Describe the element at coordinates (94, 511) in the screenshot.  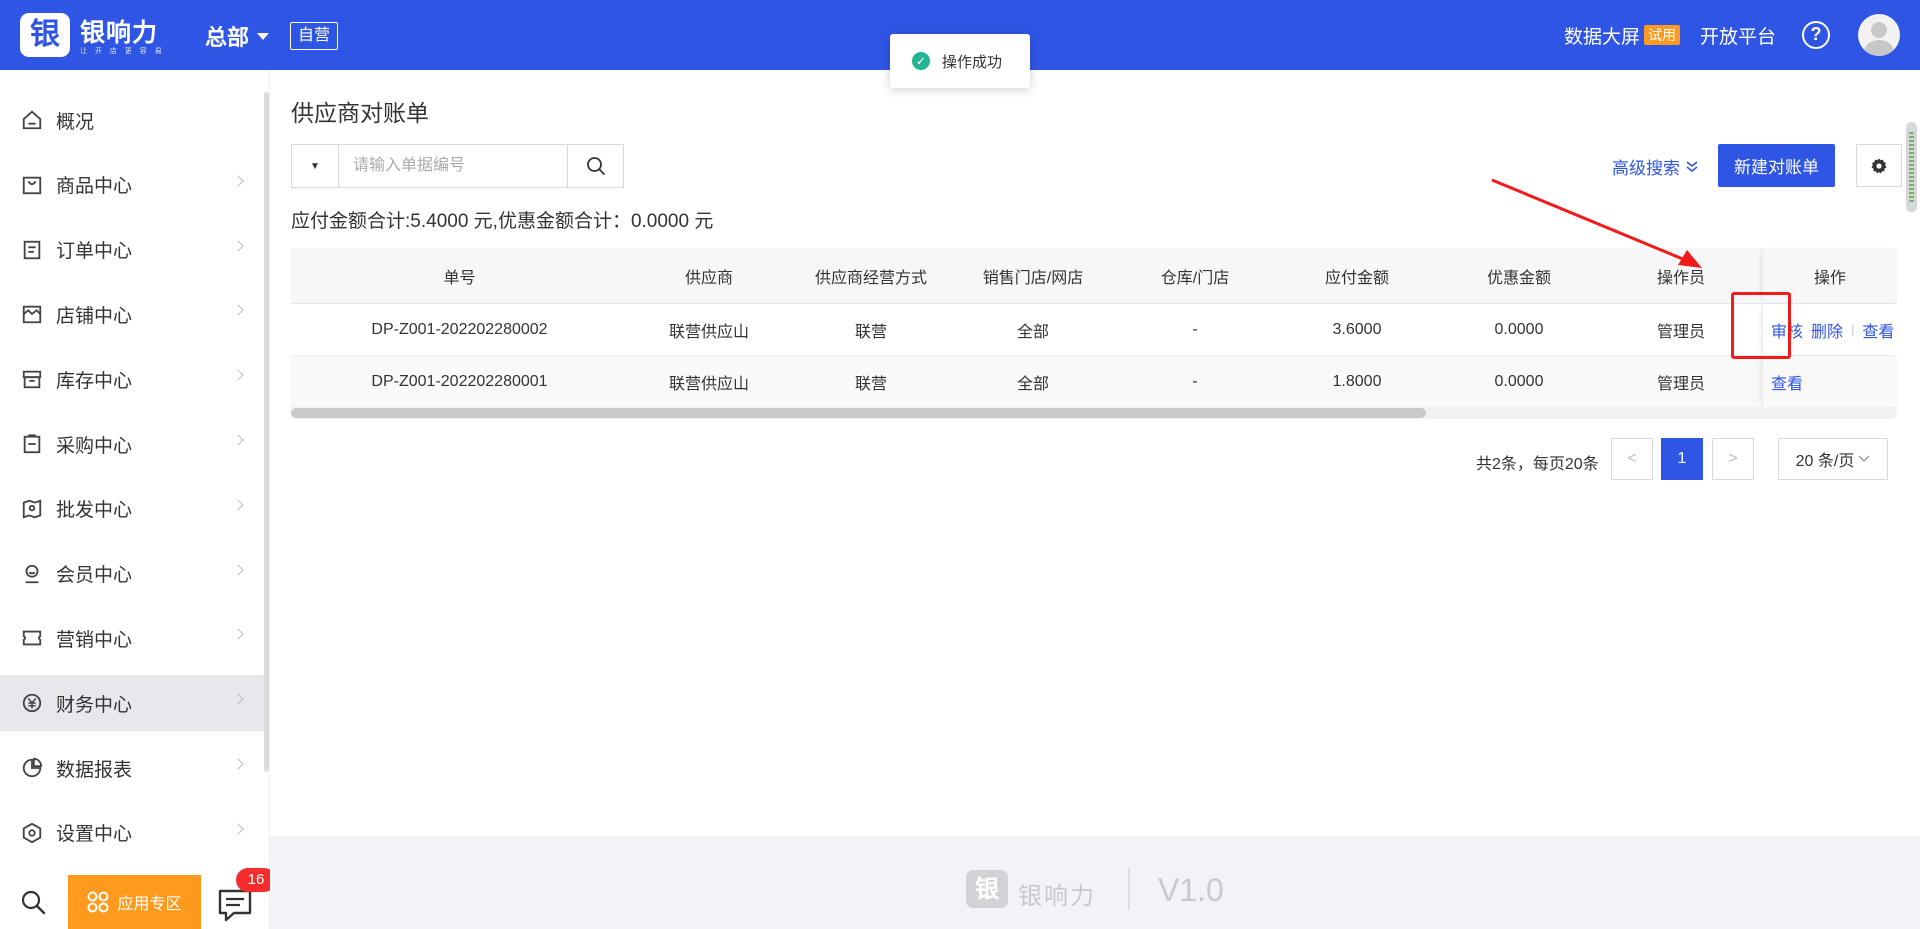
I see `sidebar-item-label: 批发中心` at that location.